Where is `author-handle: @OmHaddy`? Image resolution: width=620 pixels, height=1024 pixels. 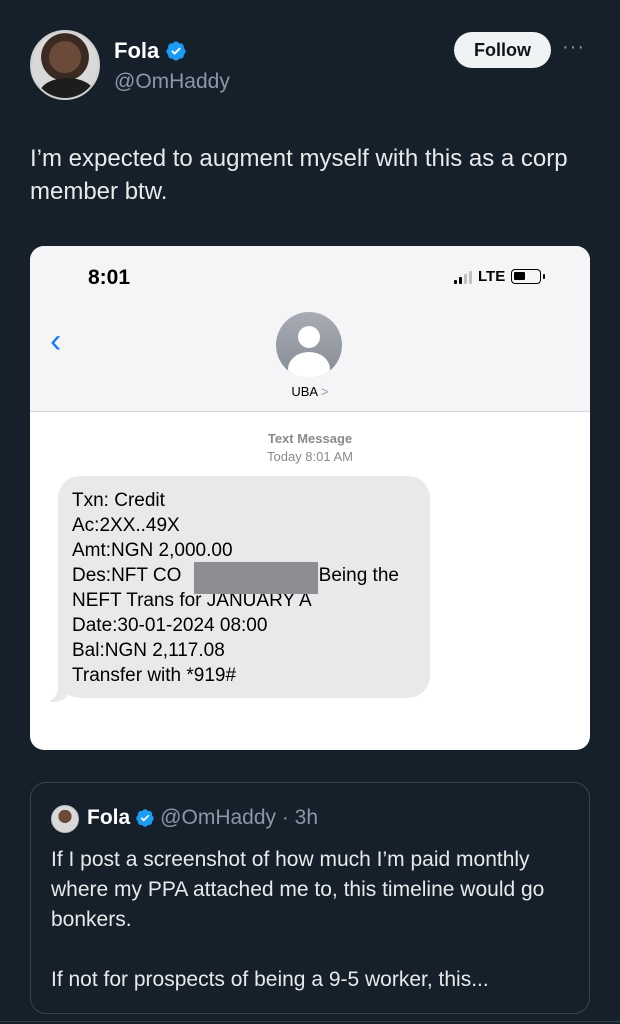 author-handle: @OmHaddy is located at coordinates (172, 82).